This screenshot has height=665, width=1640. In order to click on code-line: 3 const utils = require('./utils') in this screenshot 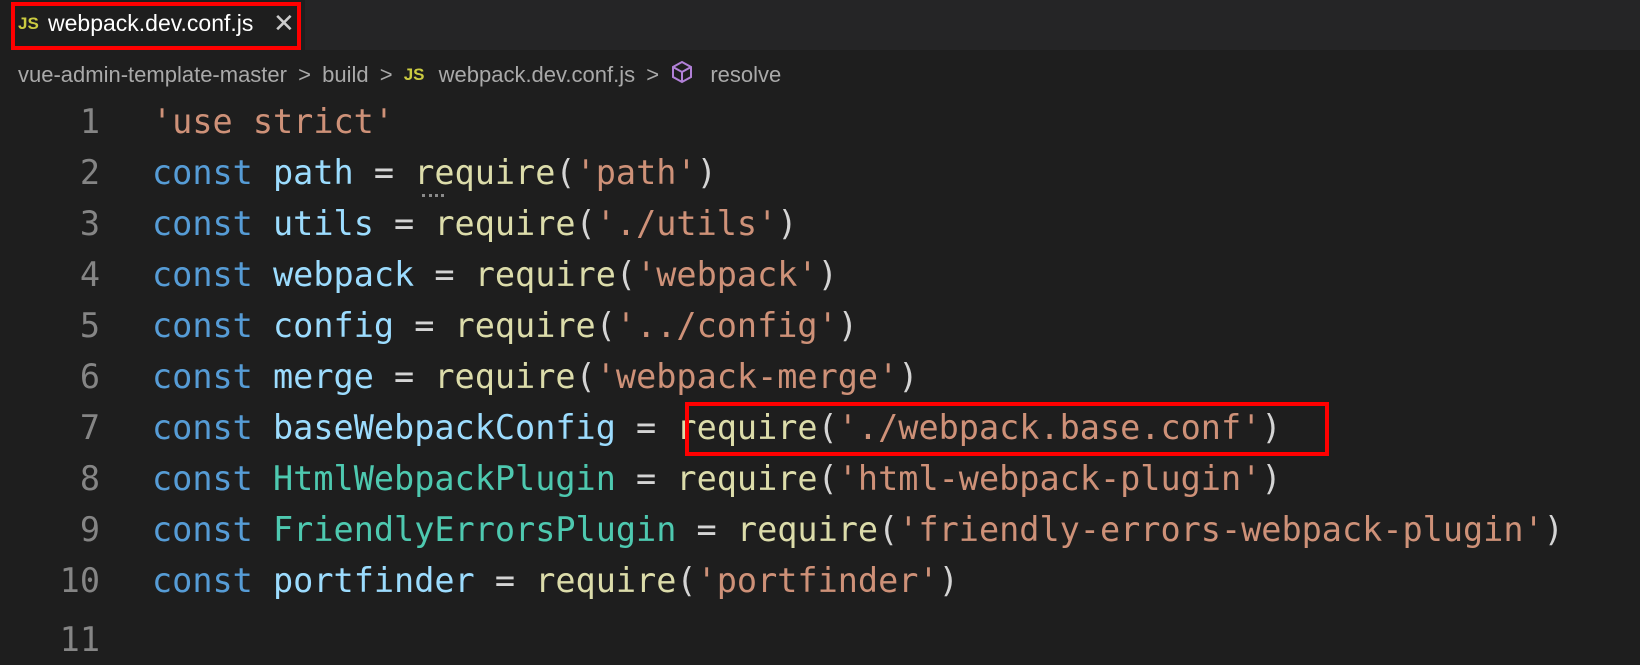, I will do `click(820, 223)`.